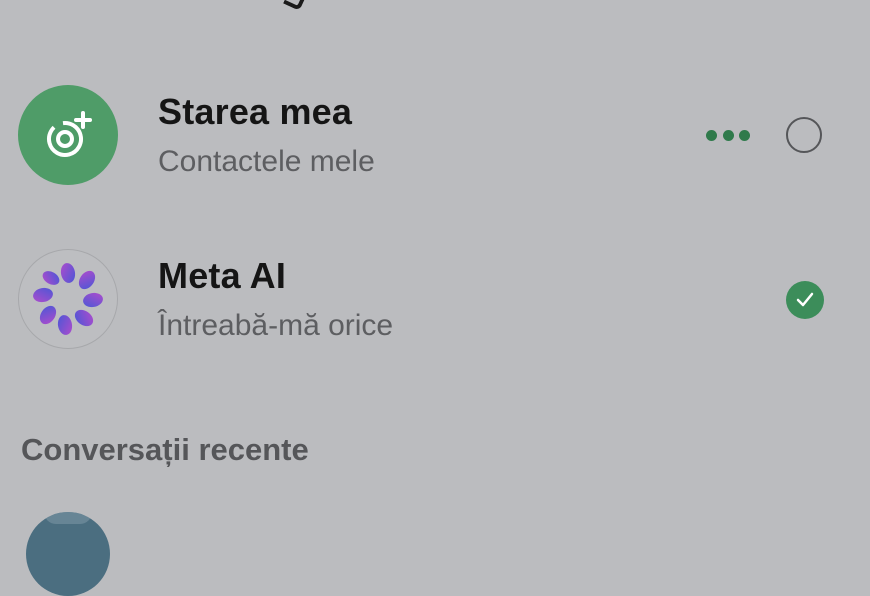 The width and height of the screenshot is (870, 596). Describe the element at coordinates (68, 554) in the screenshot. I see `recent-contact-avatar` at that location.